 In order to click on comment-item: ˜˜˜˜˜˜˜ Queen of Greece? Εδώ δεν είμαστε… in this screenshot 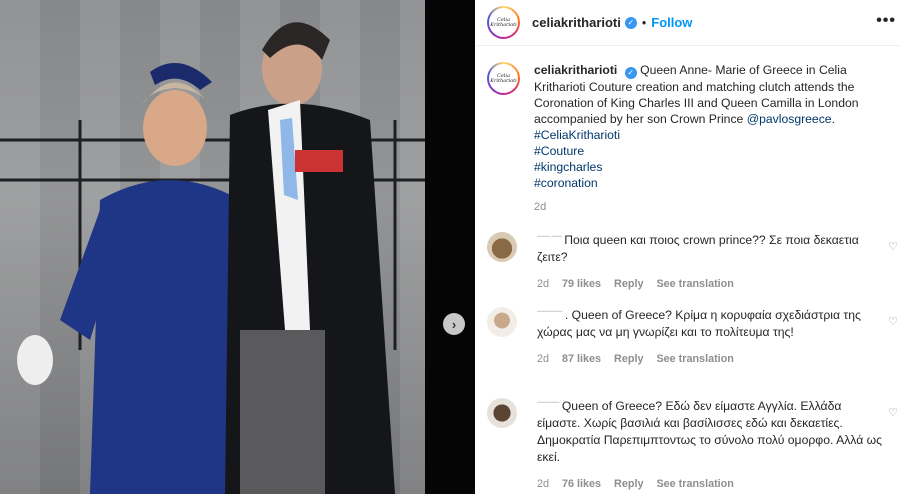, I will do `click(693, 445)`.